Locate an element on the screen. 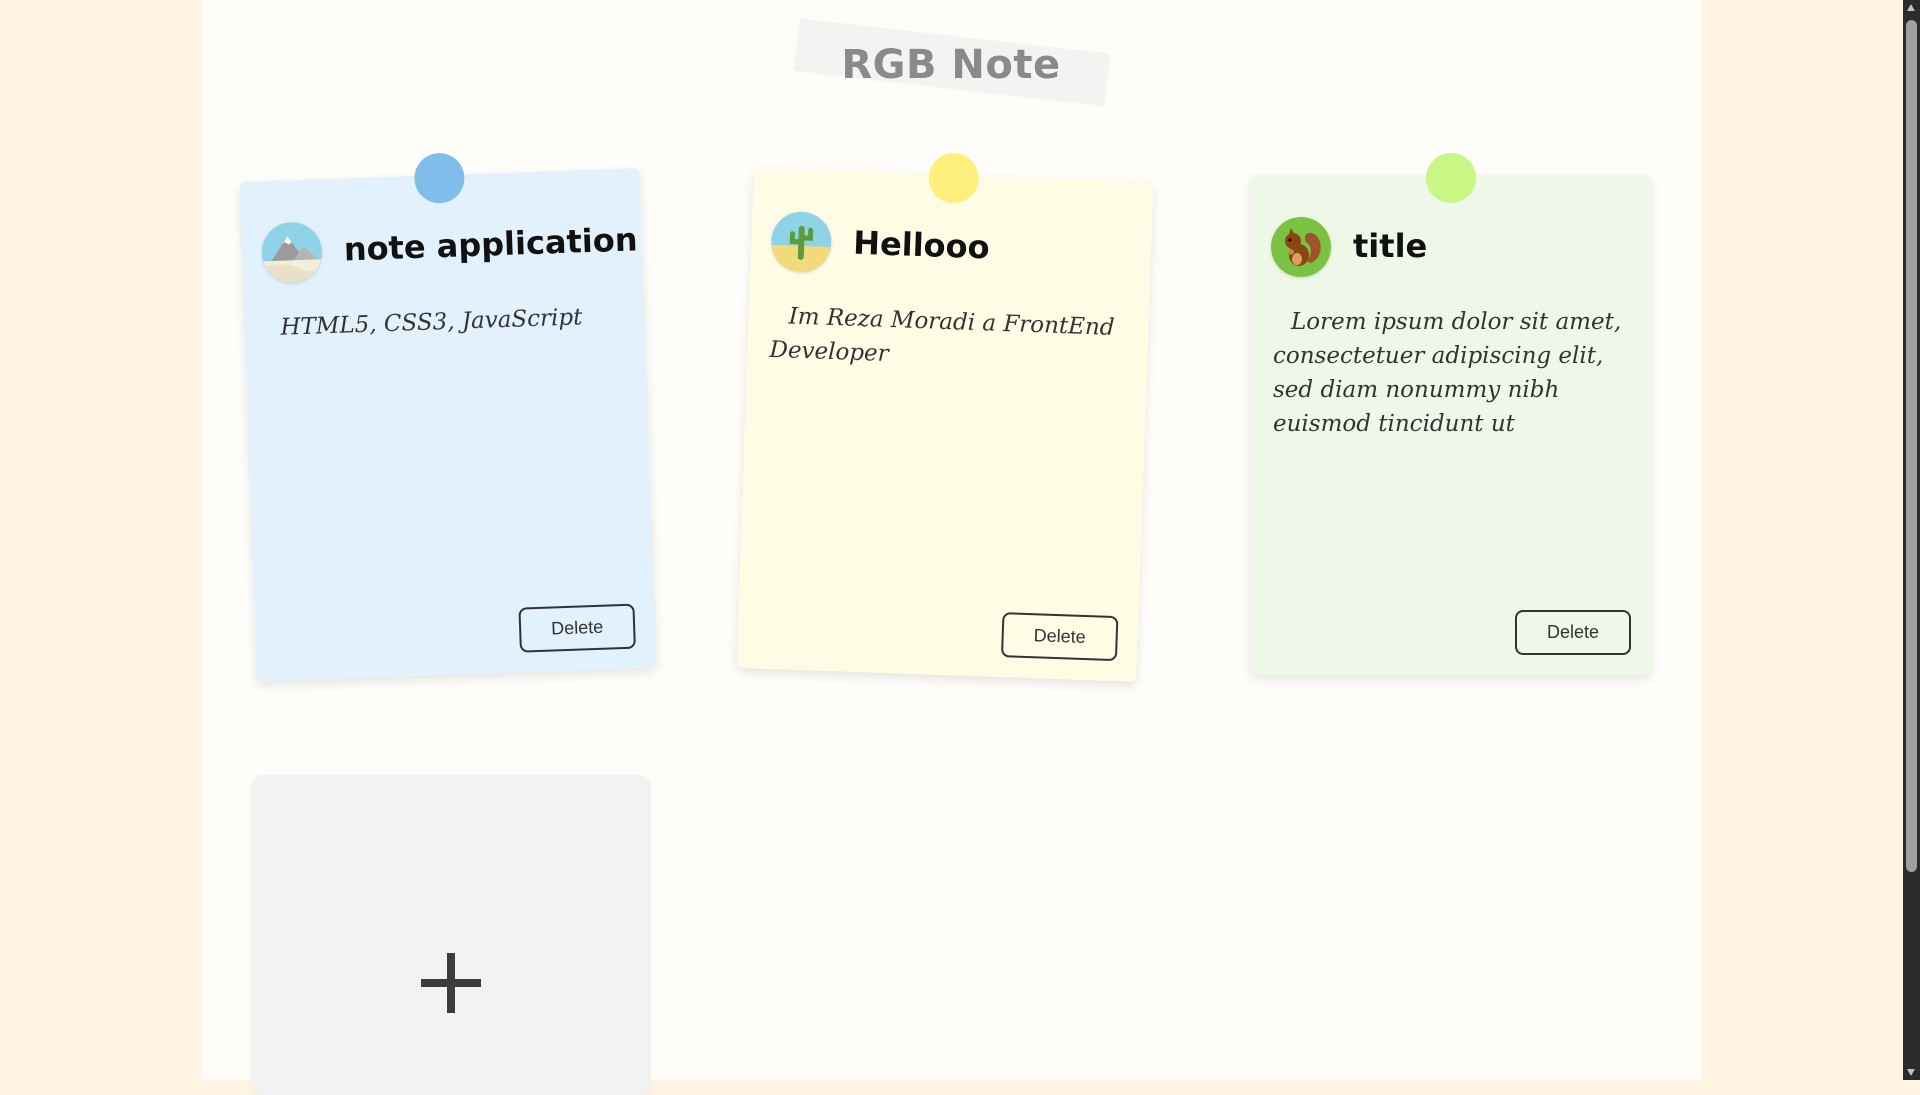 The height and width of the screenshot is (1095, 1920). add-note-card is located at coordinates (451, 935).